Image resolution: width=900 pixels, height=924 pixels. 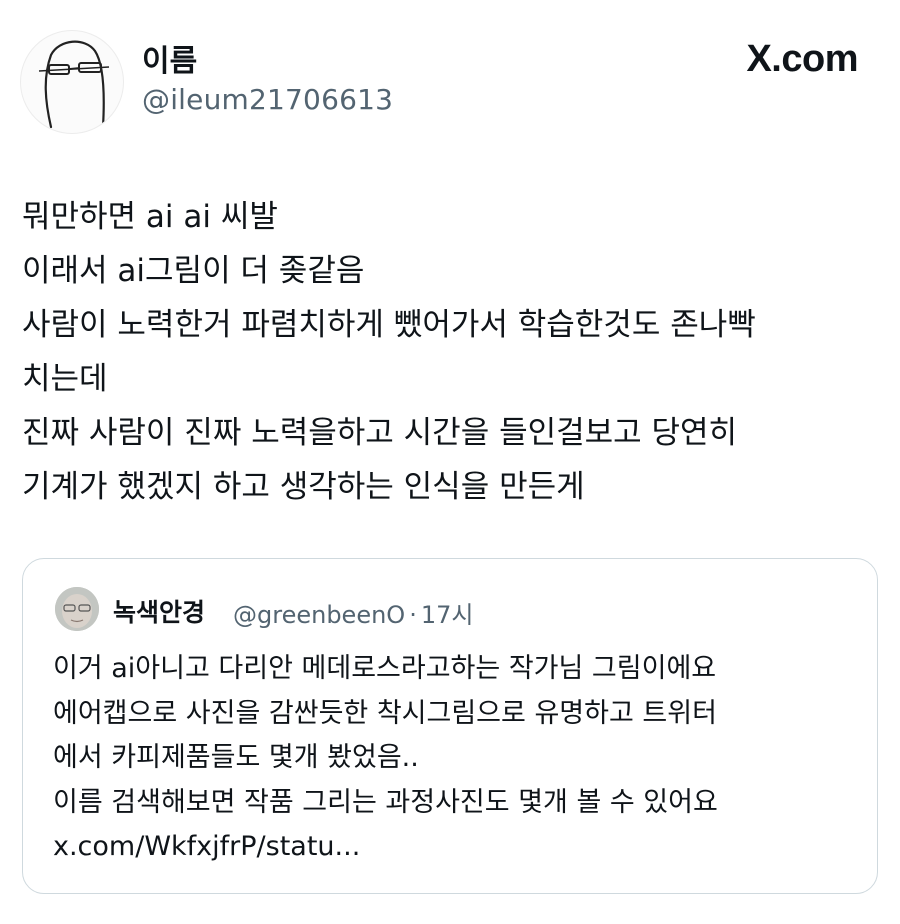 I want to click on tweet-line: 진짜 사람이 진짜 노력을하고 시간을 들인걸보고 당연히, so click(x=380, y=433).